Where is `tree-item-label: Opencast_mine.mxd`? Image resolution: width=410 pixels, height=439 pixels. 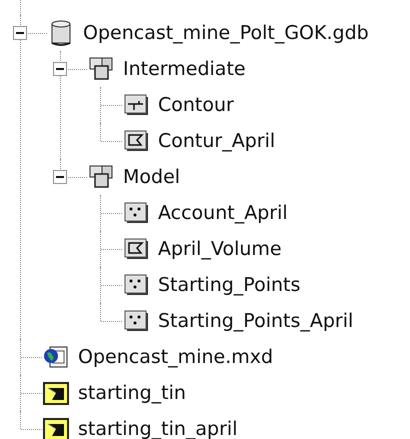
tree-item-label: Opencast_mine.mxd is located at coordinates (176, 357).